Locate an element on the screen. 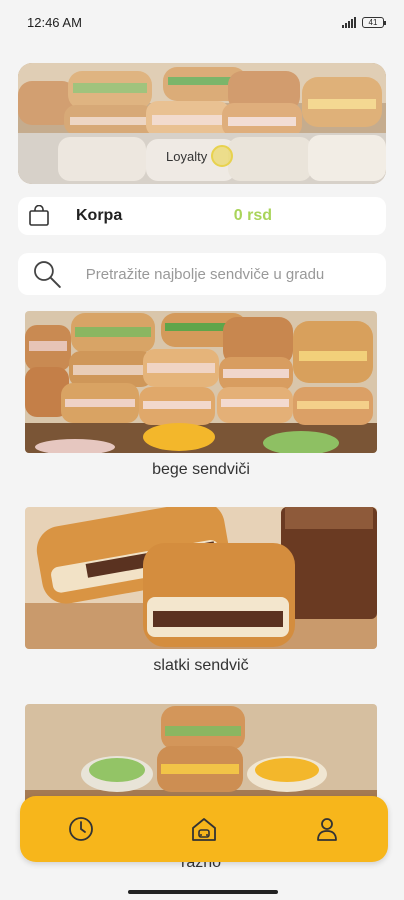  nav-home-button is located at coordinates (204, 829).